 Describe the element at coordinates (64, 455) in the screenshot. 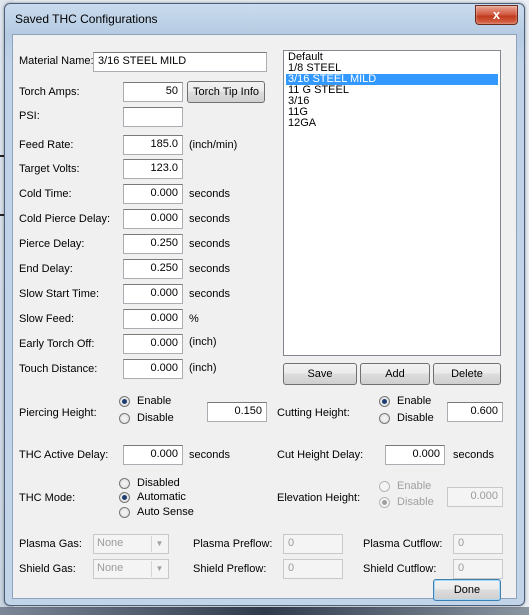

I see `thc-active-delay-label: THC Active Delay:` at that location.